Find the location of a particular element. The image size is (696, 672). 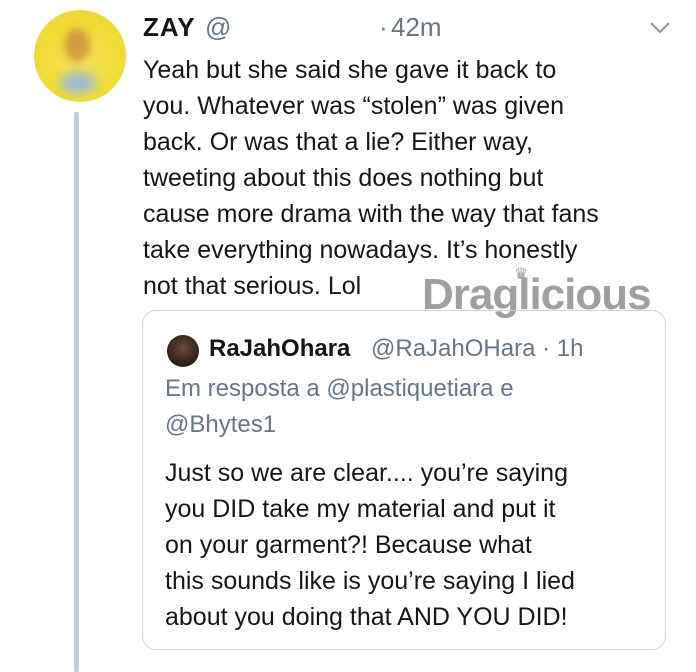

chevron-down-icon is located at coordinates (660, 28).